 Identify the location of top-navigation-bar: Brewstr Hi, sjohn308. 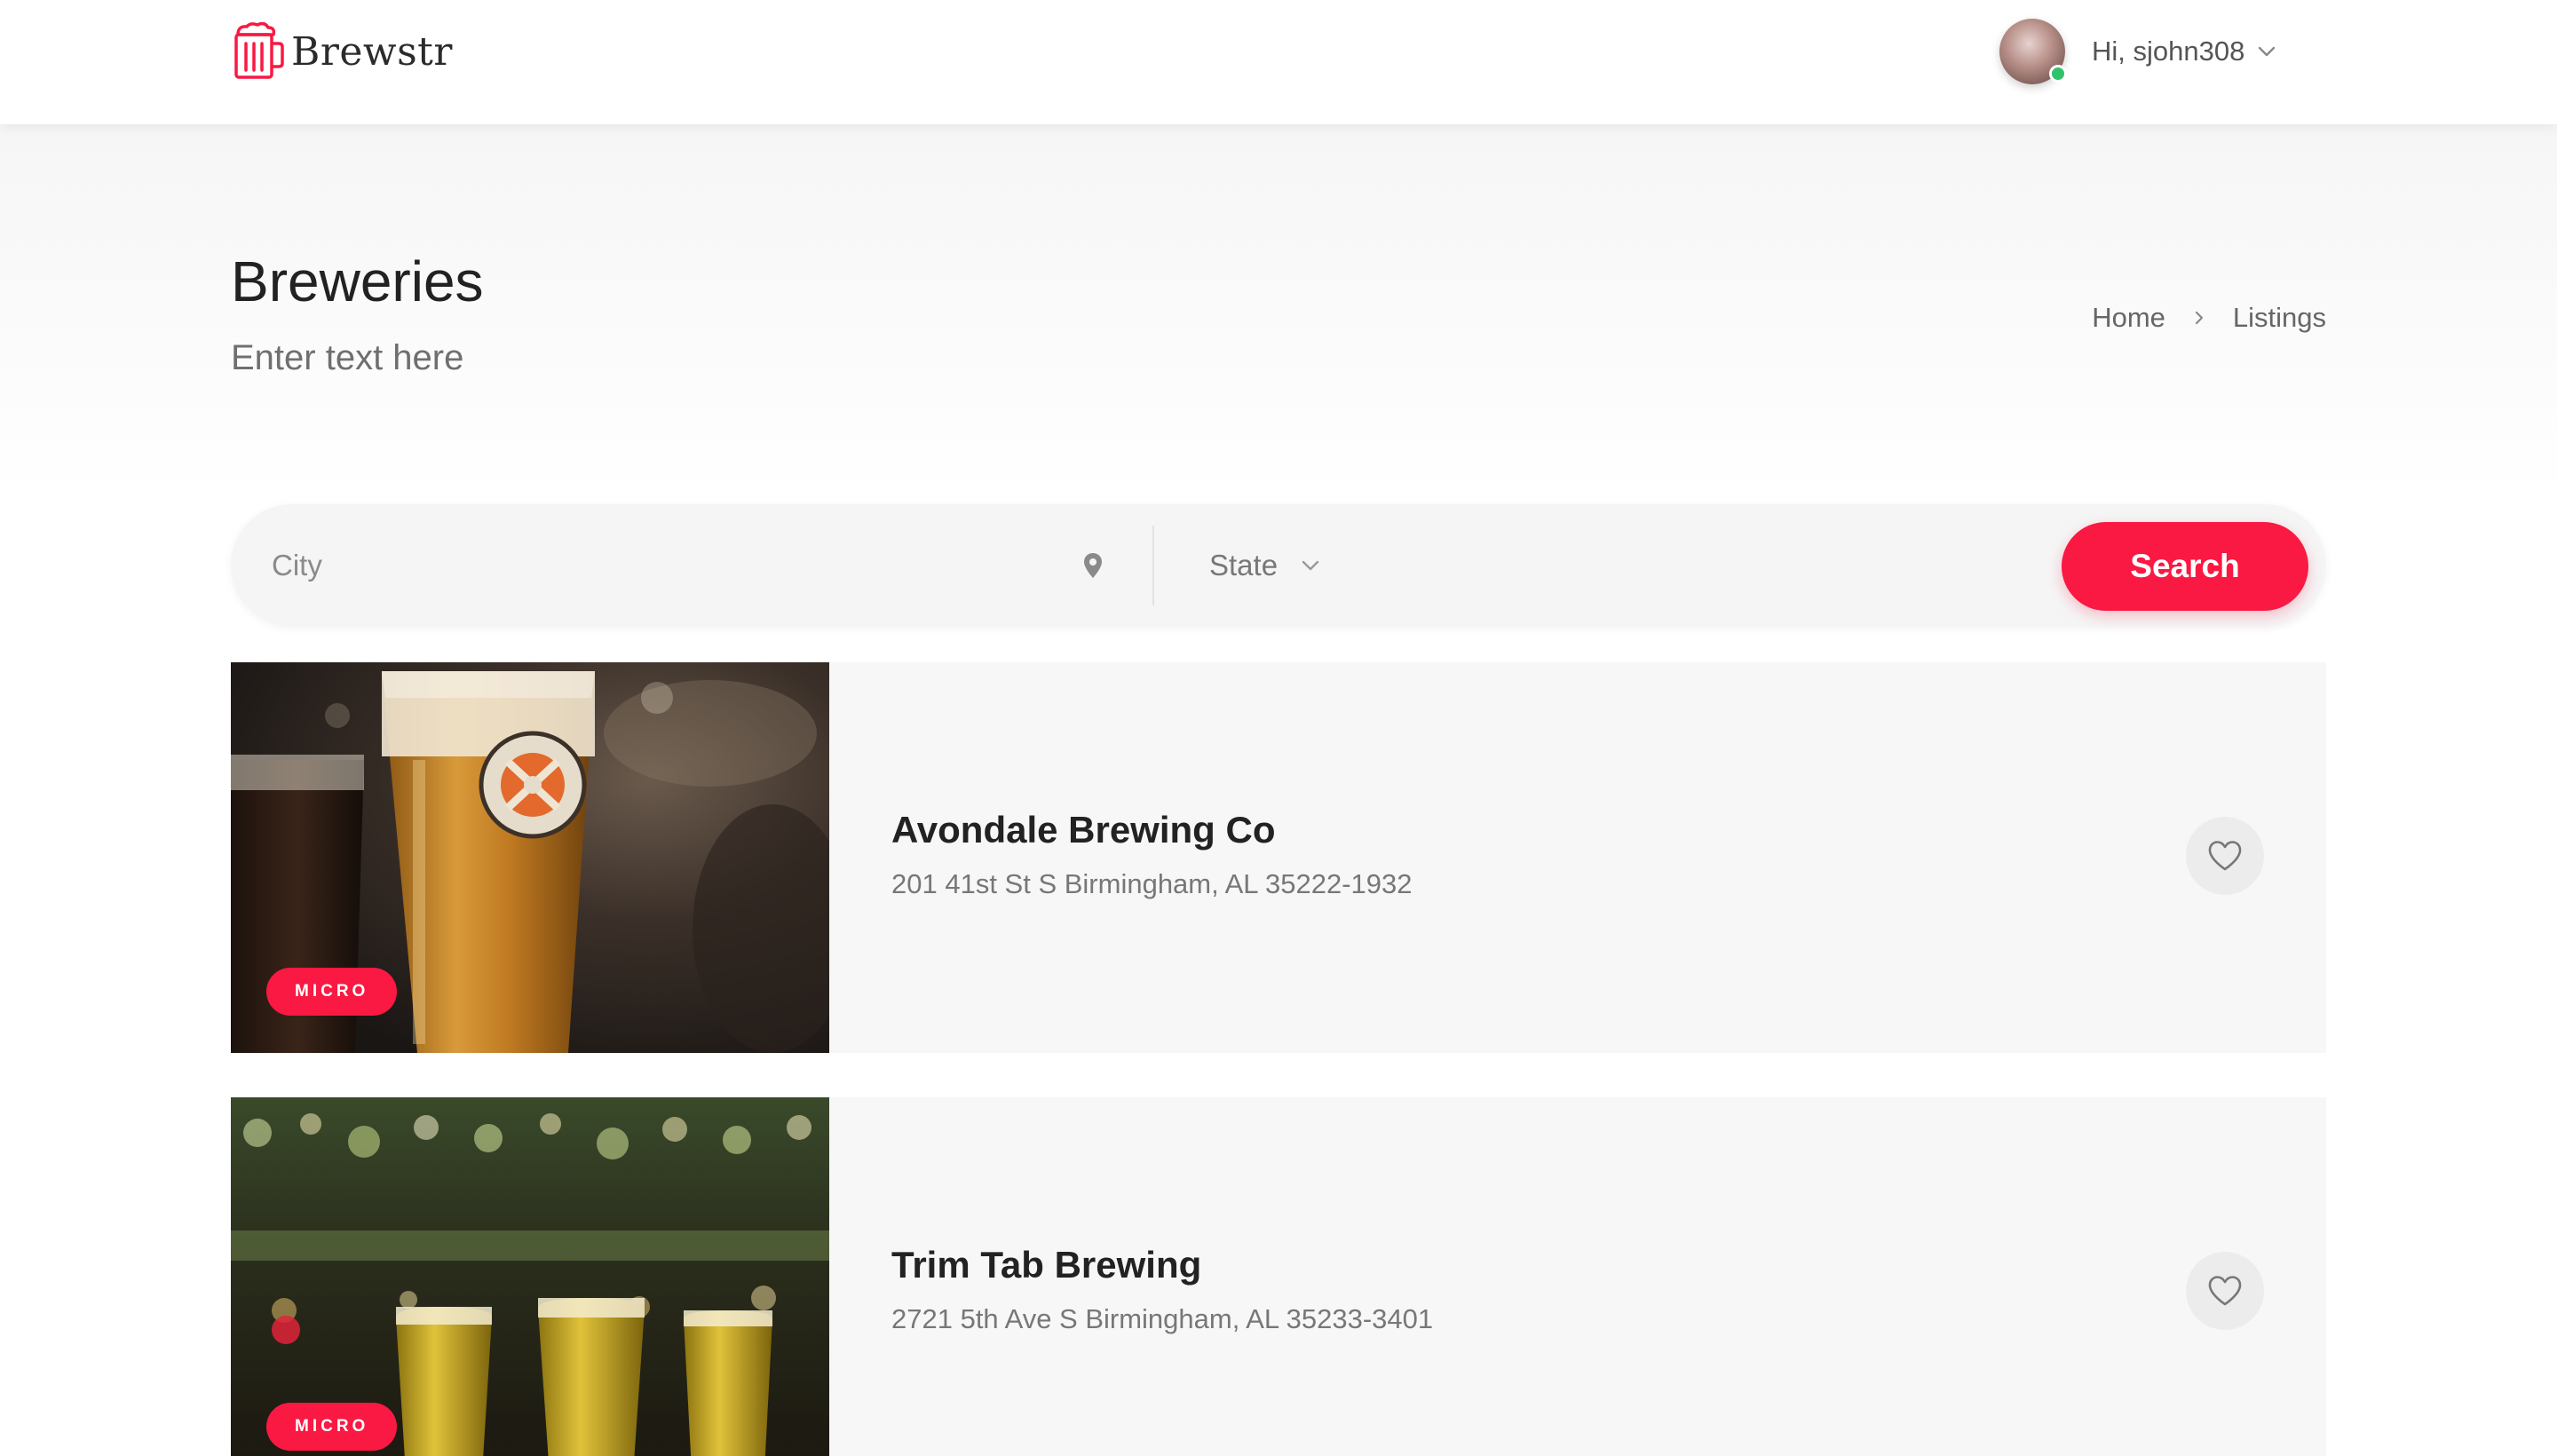
(1278, 62).